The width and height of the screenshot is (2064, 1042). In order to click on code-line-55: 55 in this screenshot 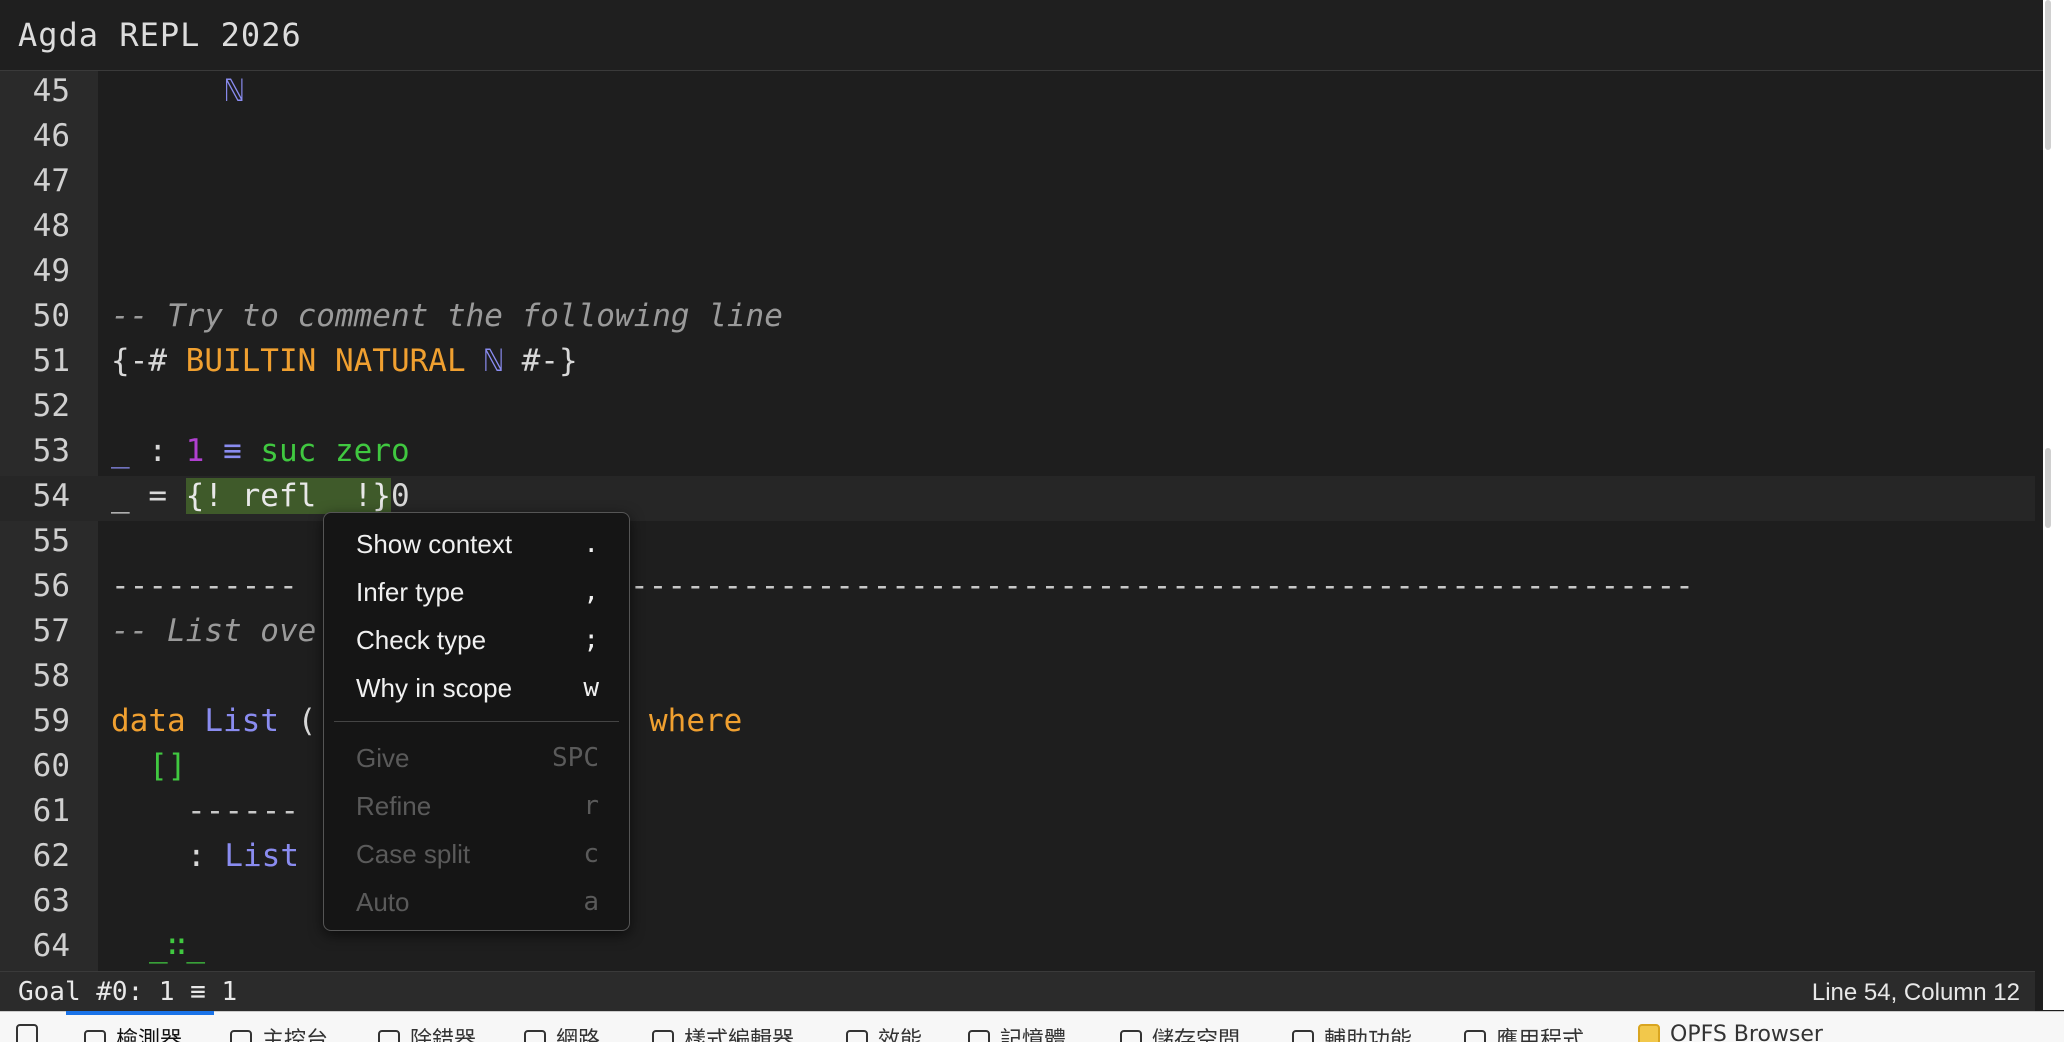, I will do `click(1017, 543)`.